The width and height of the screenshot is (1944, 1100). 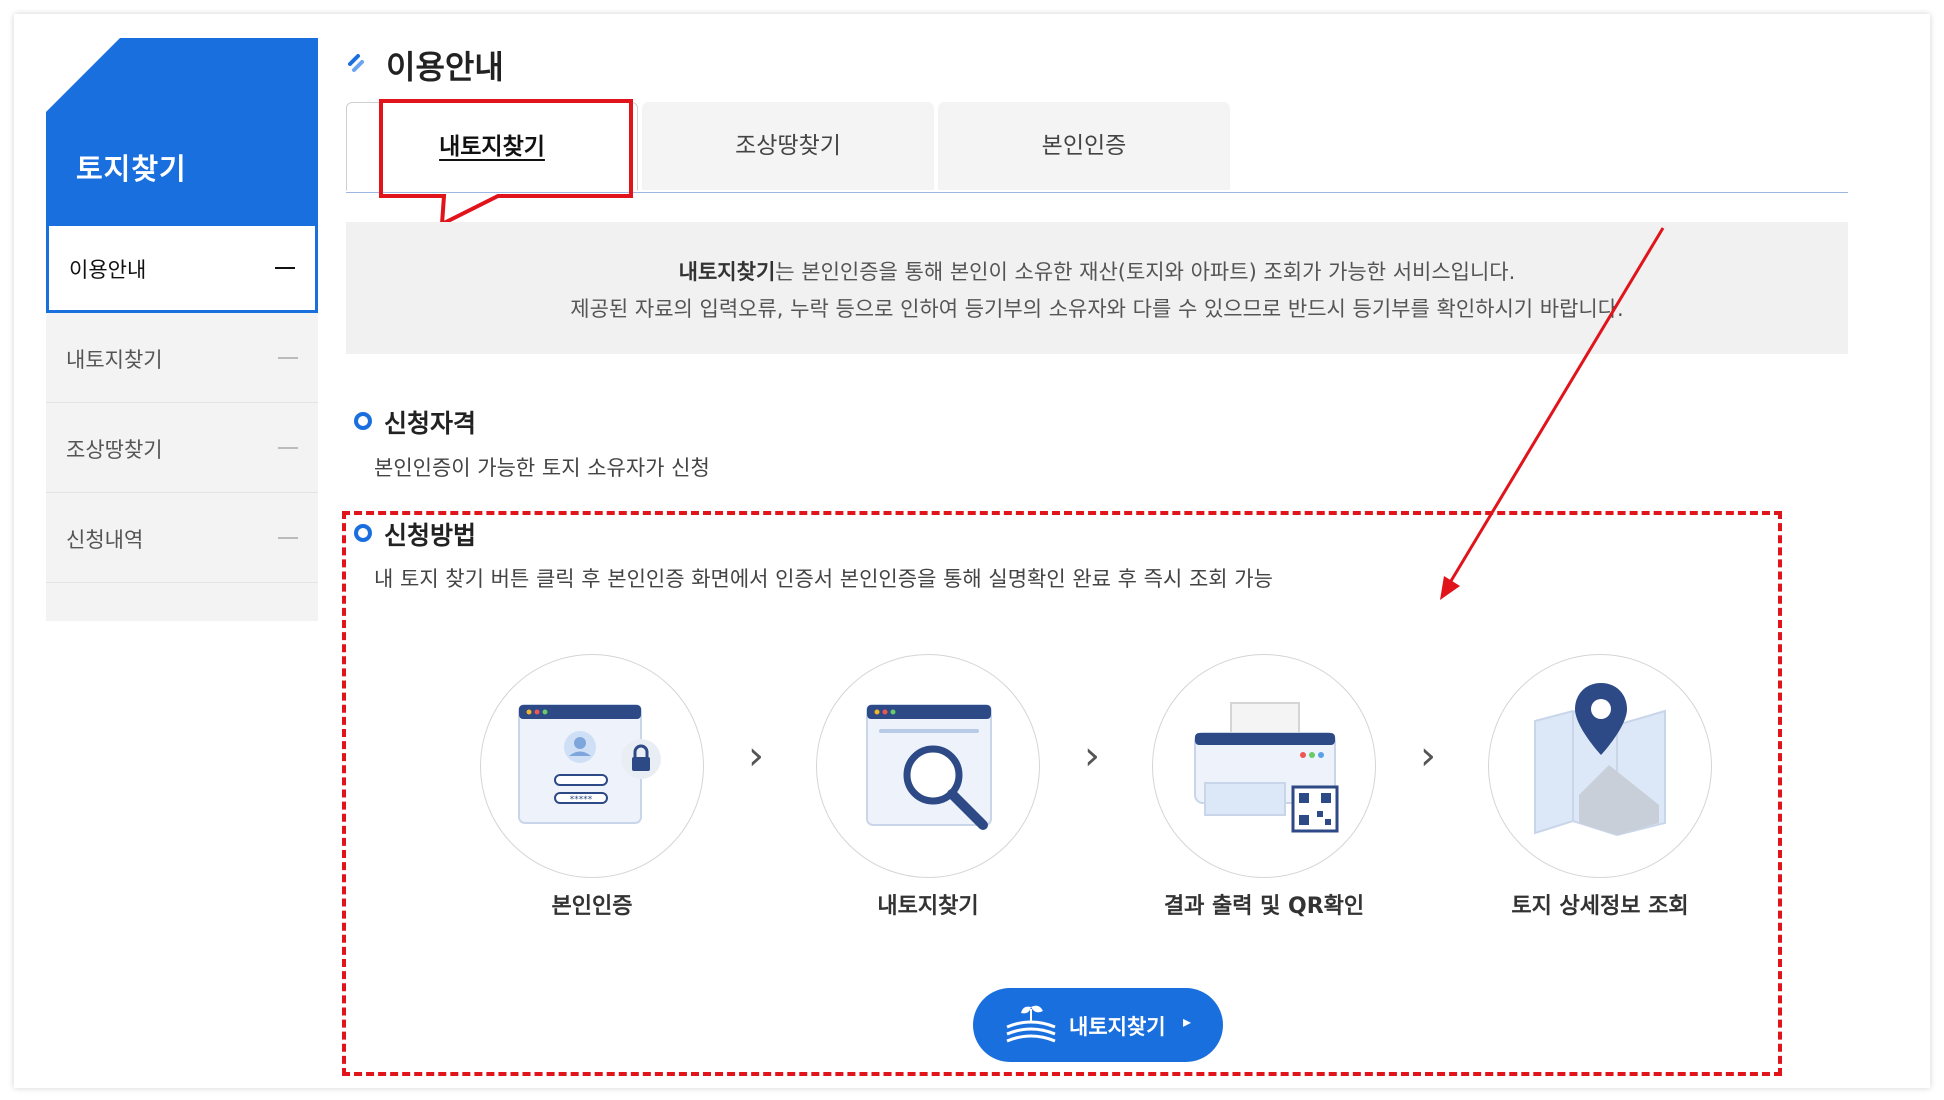 I want to click on magnifier-window-icon, so click(x=929, y=767).